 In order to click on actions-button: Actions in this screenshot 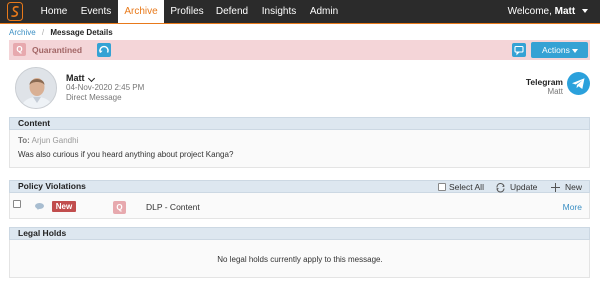, I will do `click(559, 50)`.